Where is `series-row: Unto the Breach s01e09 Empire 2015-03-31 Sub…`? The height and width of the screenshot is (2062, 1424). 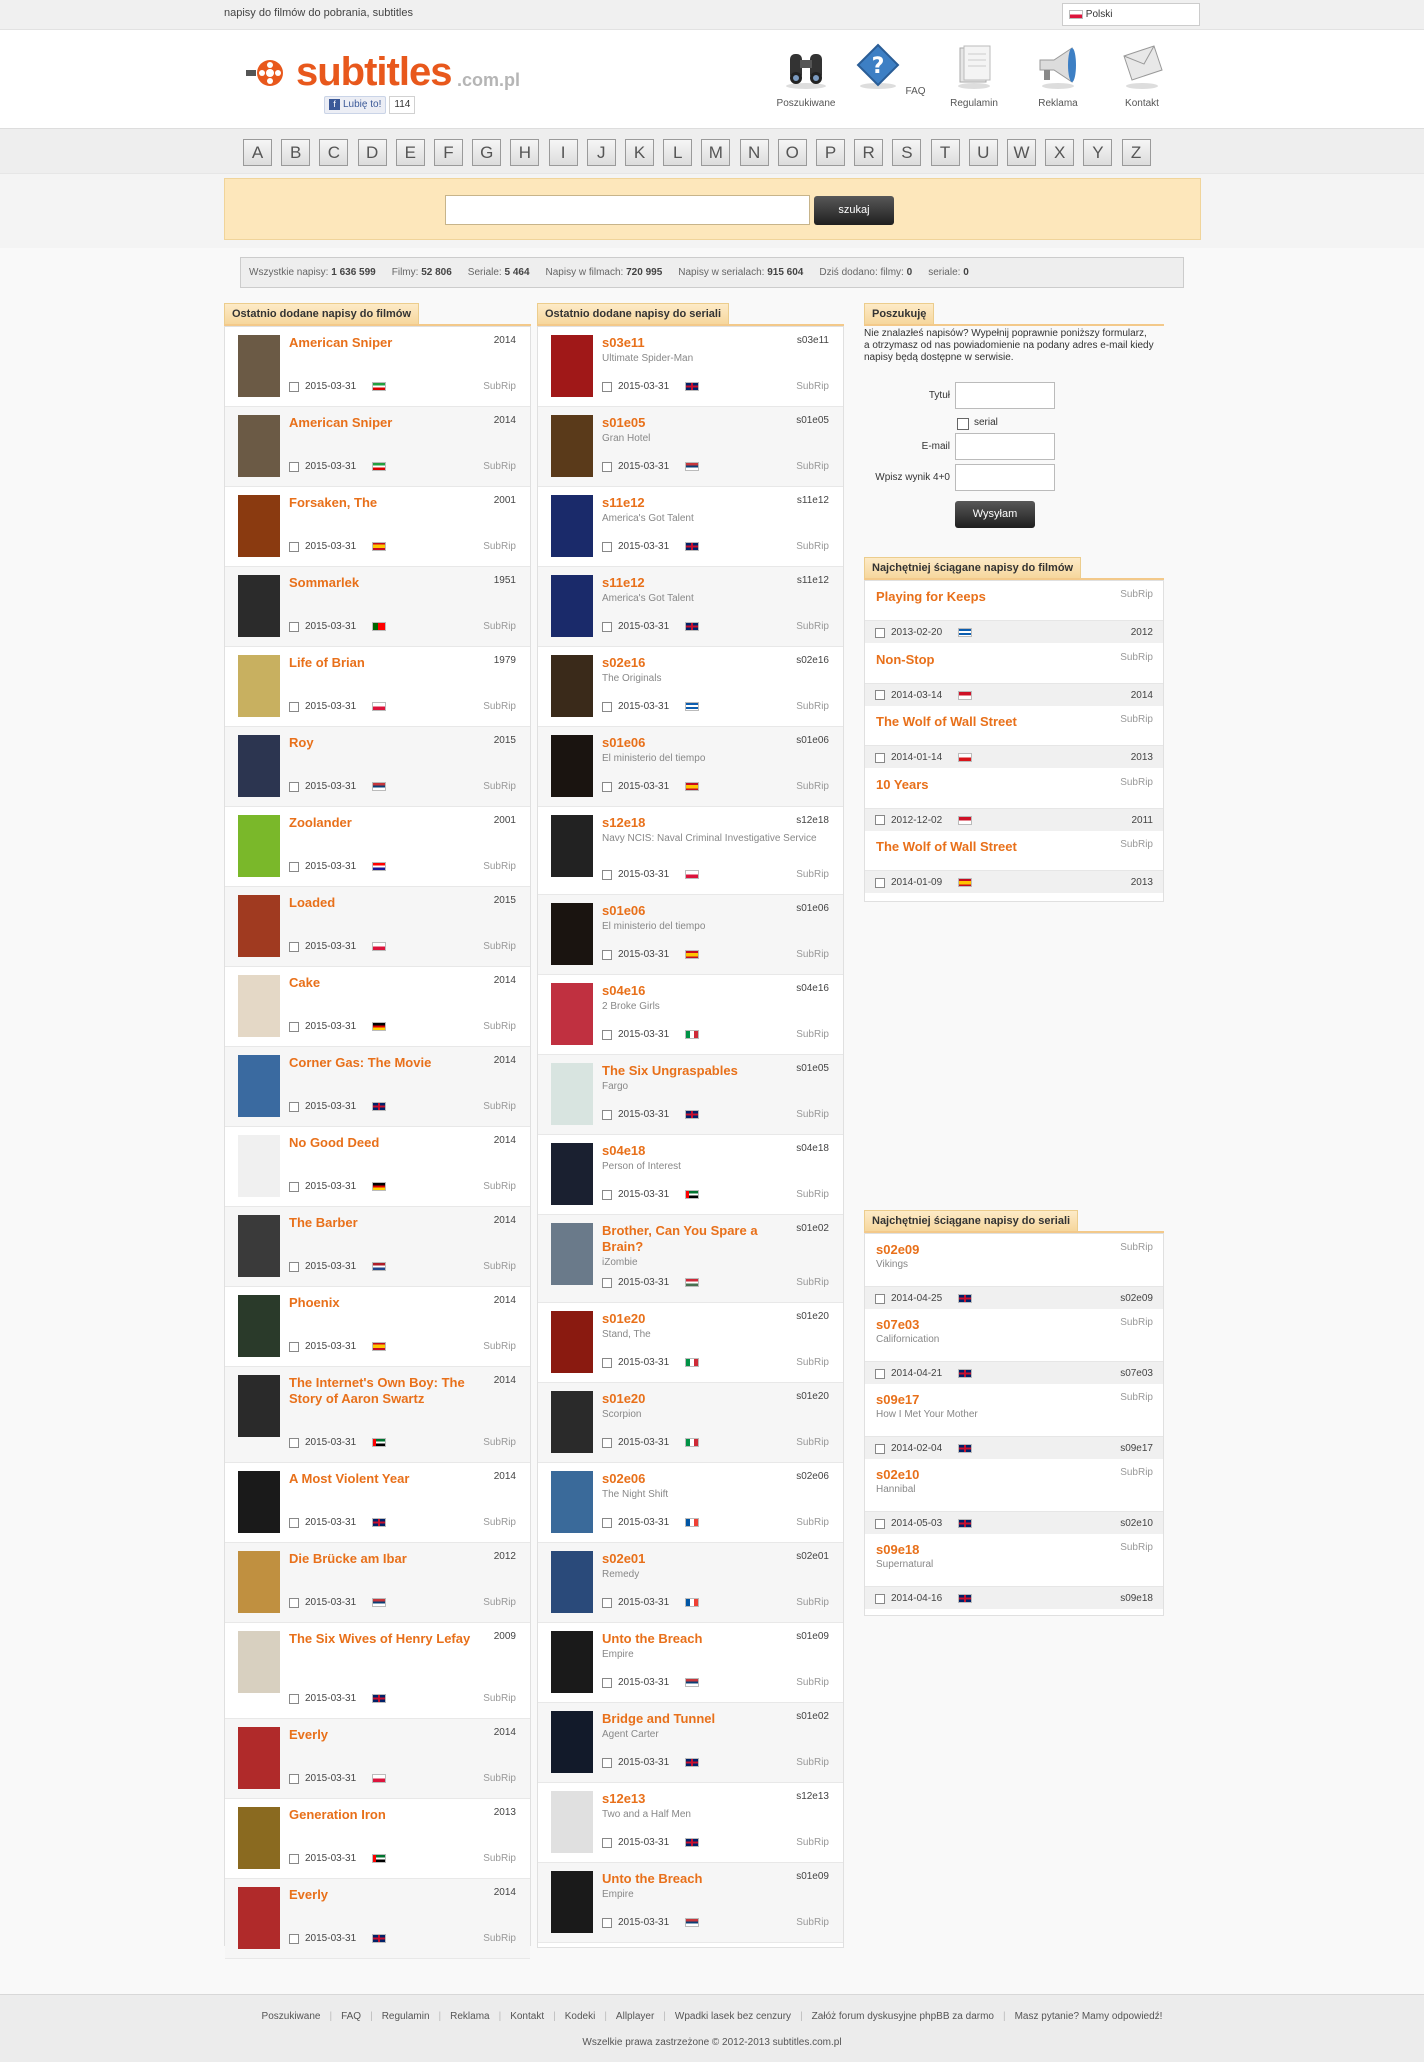 series-row: Unto the Breach s01e09 Empire 2015-03-31 Sub… is located at coordinates (690, 1663).